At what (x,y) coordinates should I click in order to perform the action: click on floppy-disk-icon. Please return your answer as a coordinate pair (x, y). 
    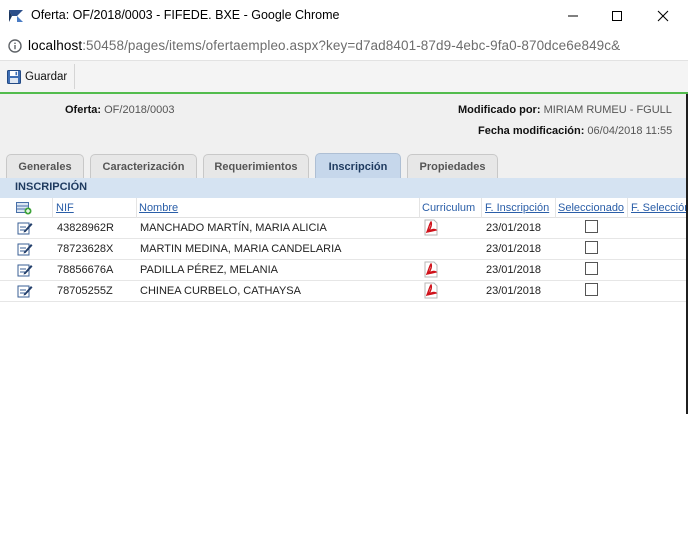
    Looking at the image, I should click on (14, 76).